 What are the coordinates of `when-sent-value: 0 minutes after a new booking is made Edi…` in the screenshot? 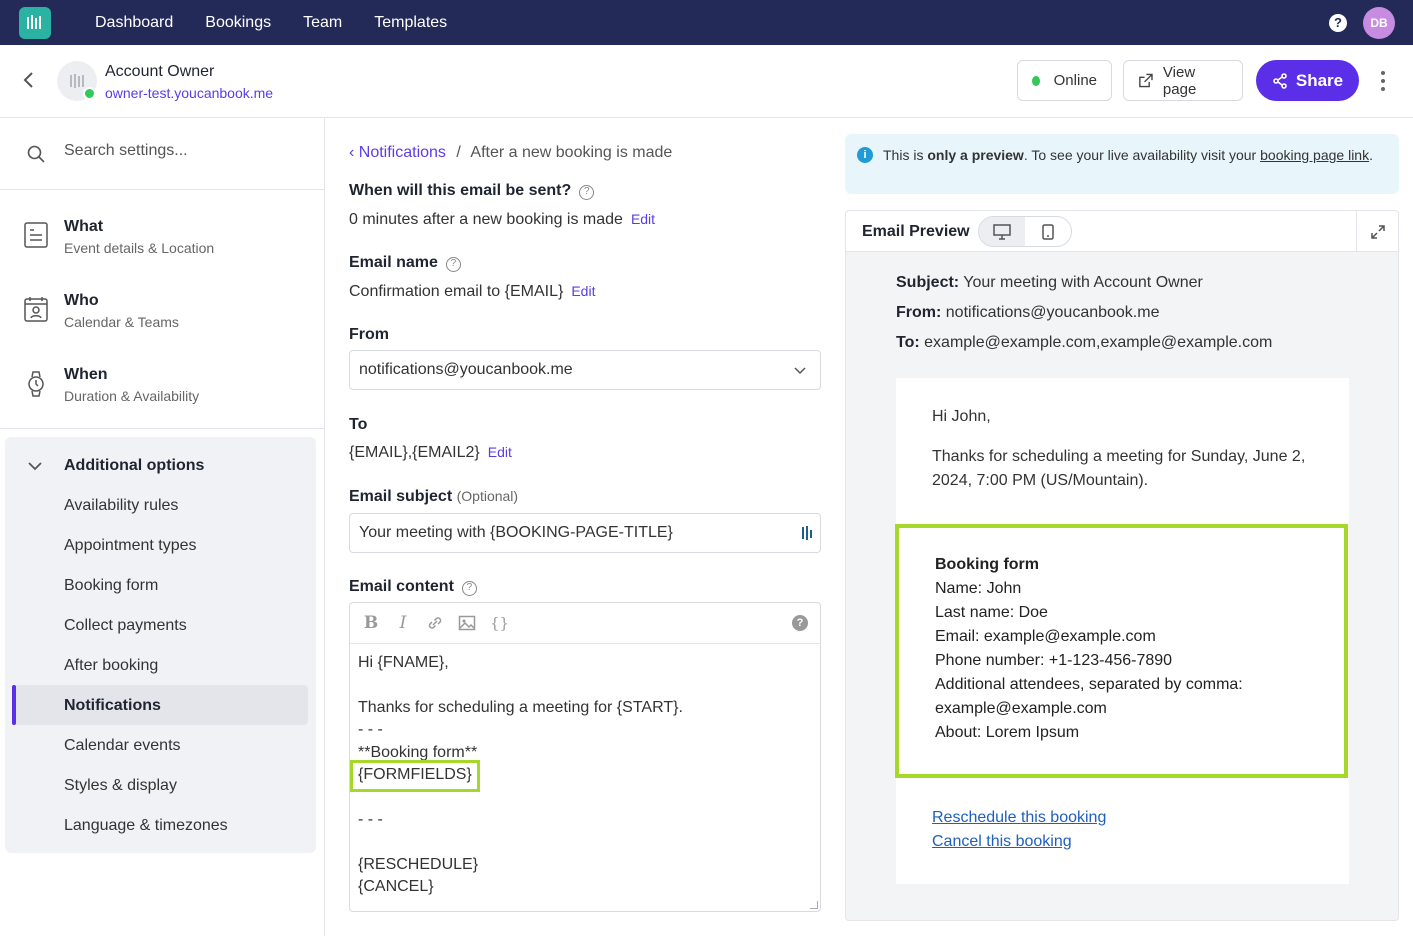 It's located at (502, 220).